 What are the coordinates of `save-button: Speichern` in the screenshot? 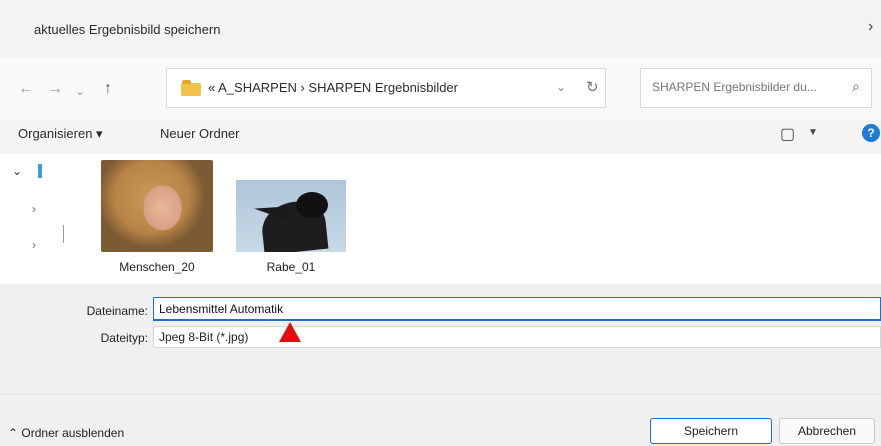 It's located at (711, 431).